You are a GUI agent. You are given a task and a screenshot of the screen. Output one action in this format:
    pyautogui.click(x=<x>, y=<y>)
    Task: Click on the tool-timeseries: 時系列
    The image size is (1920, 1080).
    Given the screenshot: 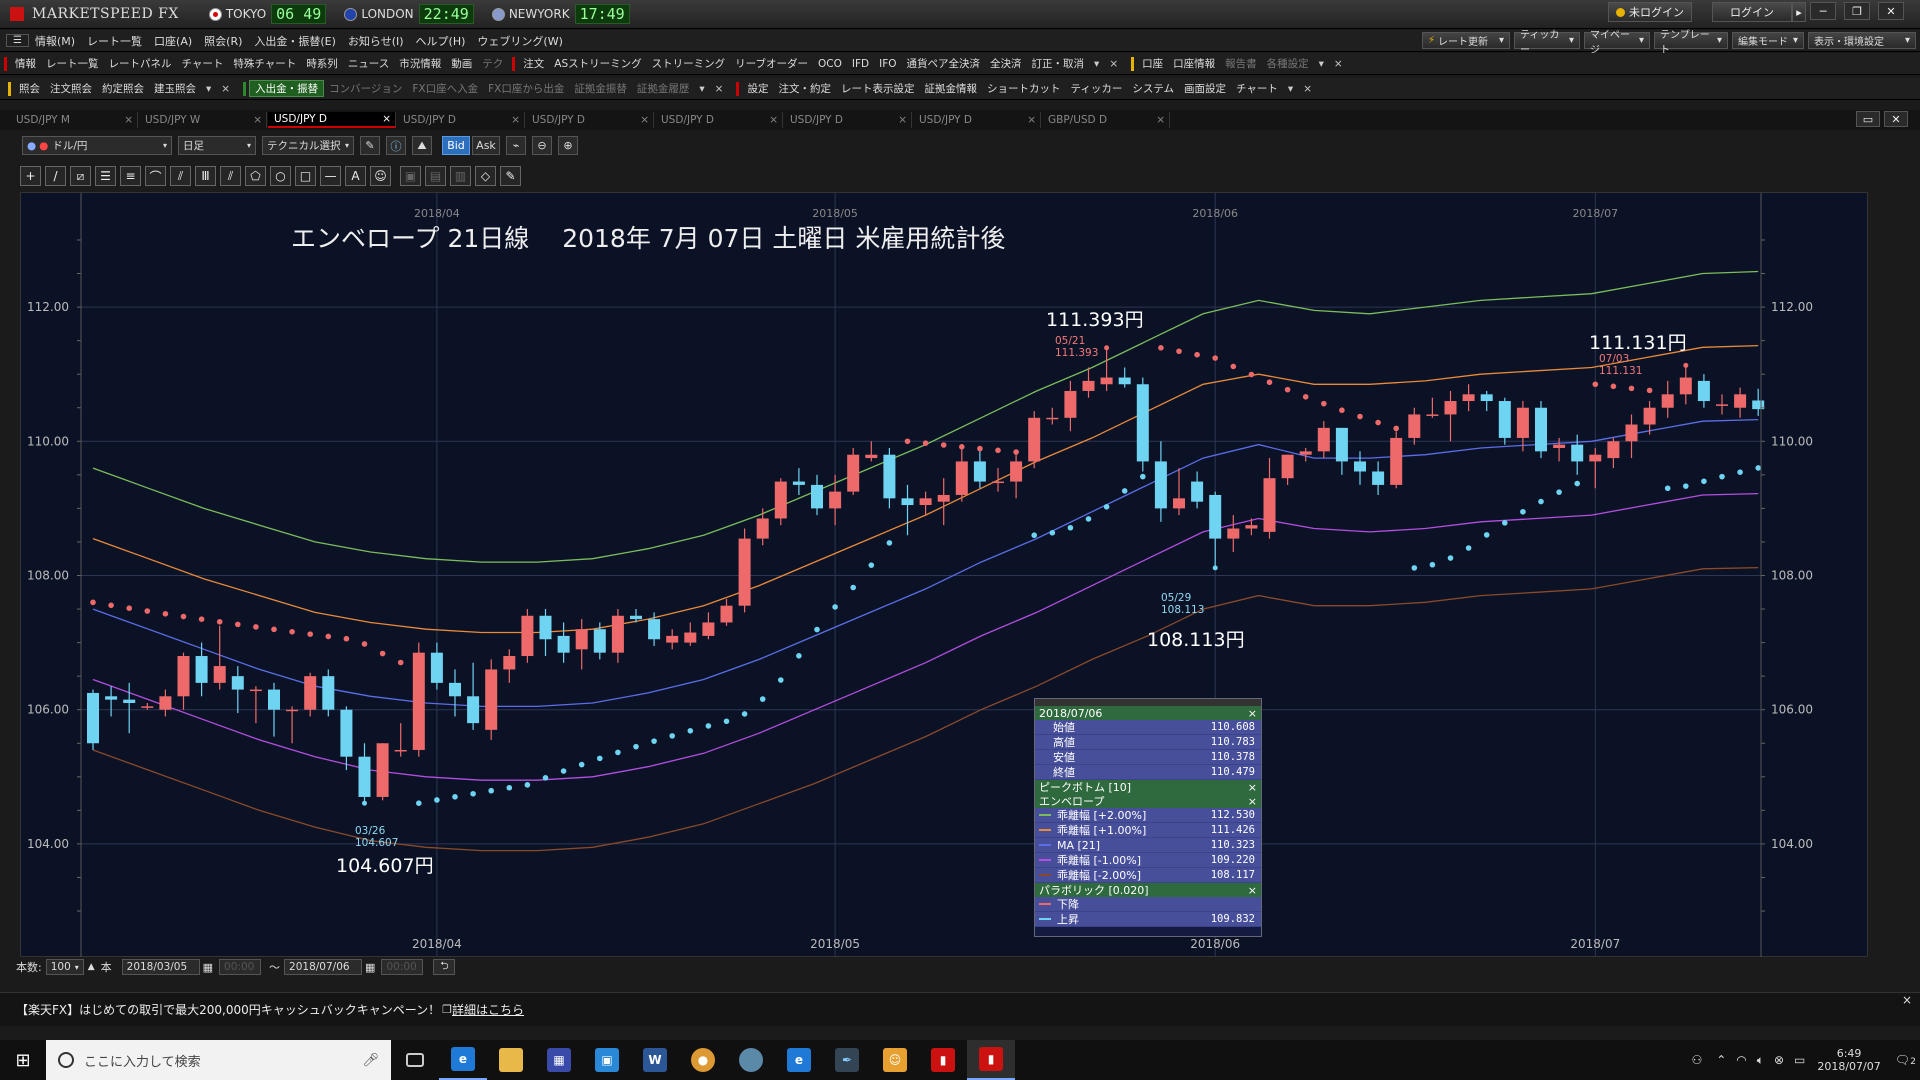 What is the action you would take?
    pyautogui.click(x=322, y=63)
    